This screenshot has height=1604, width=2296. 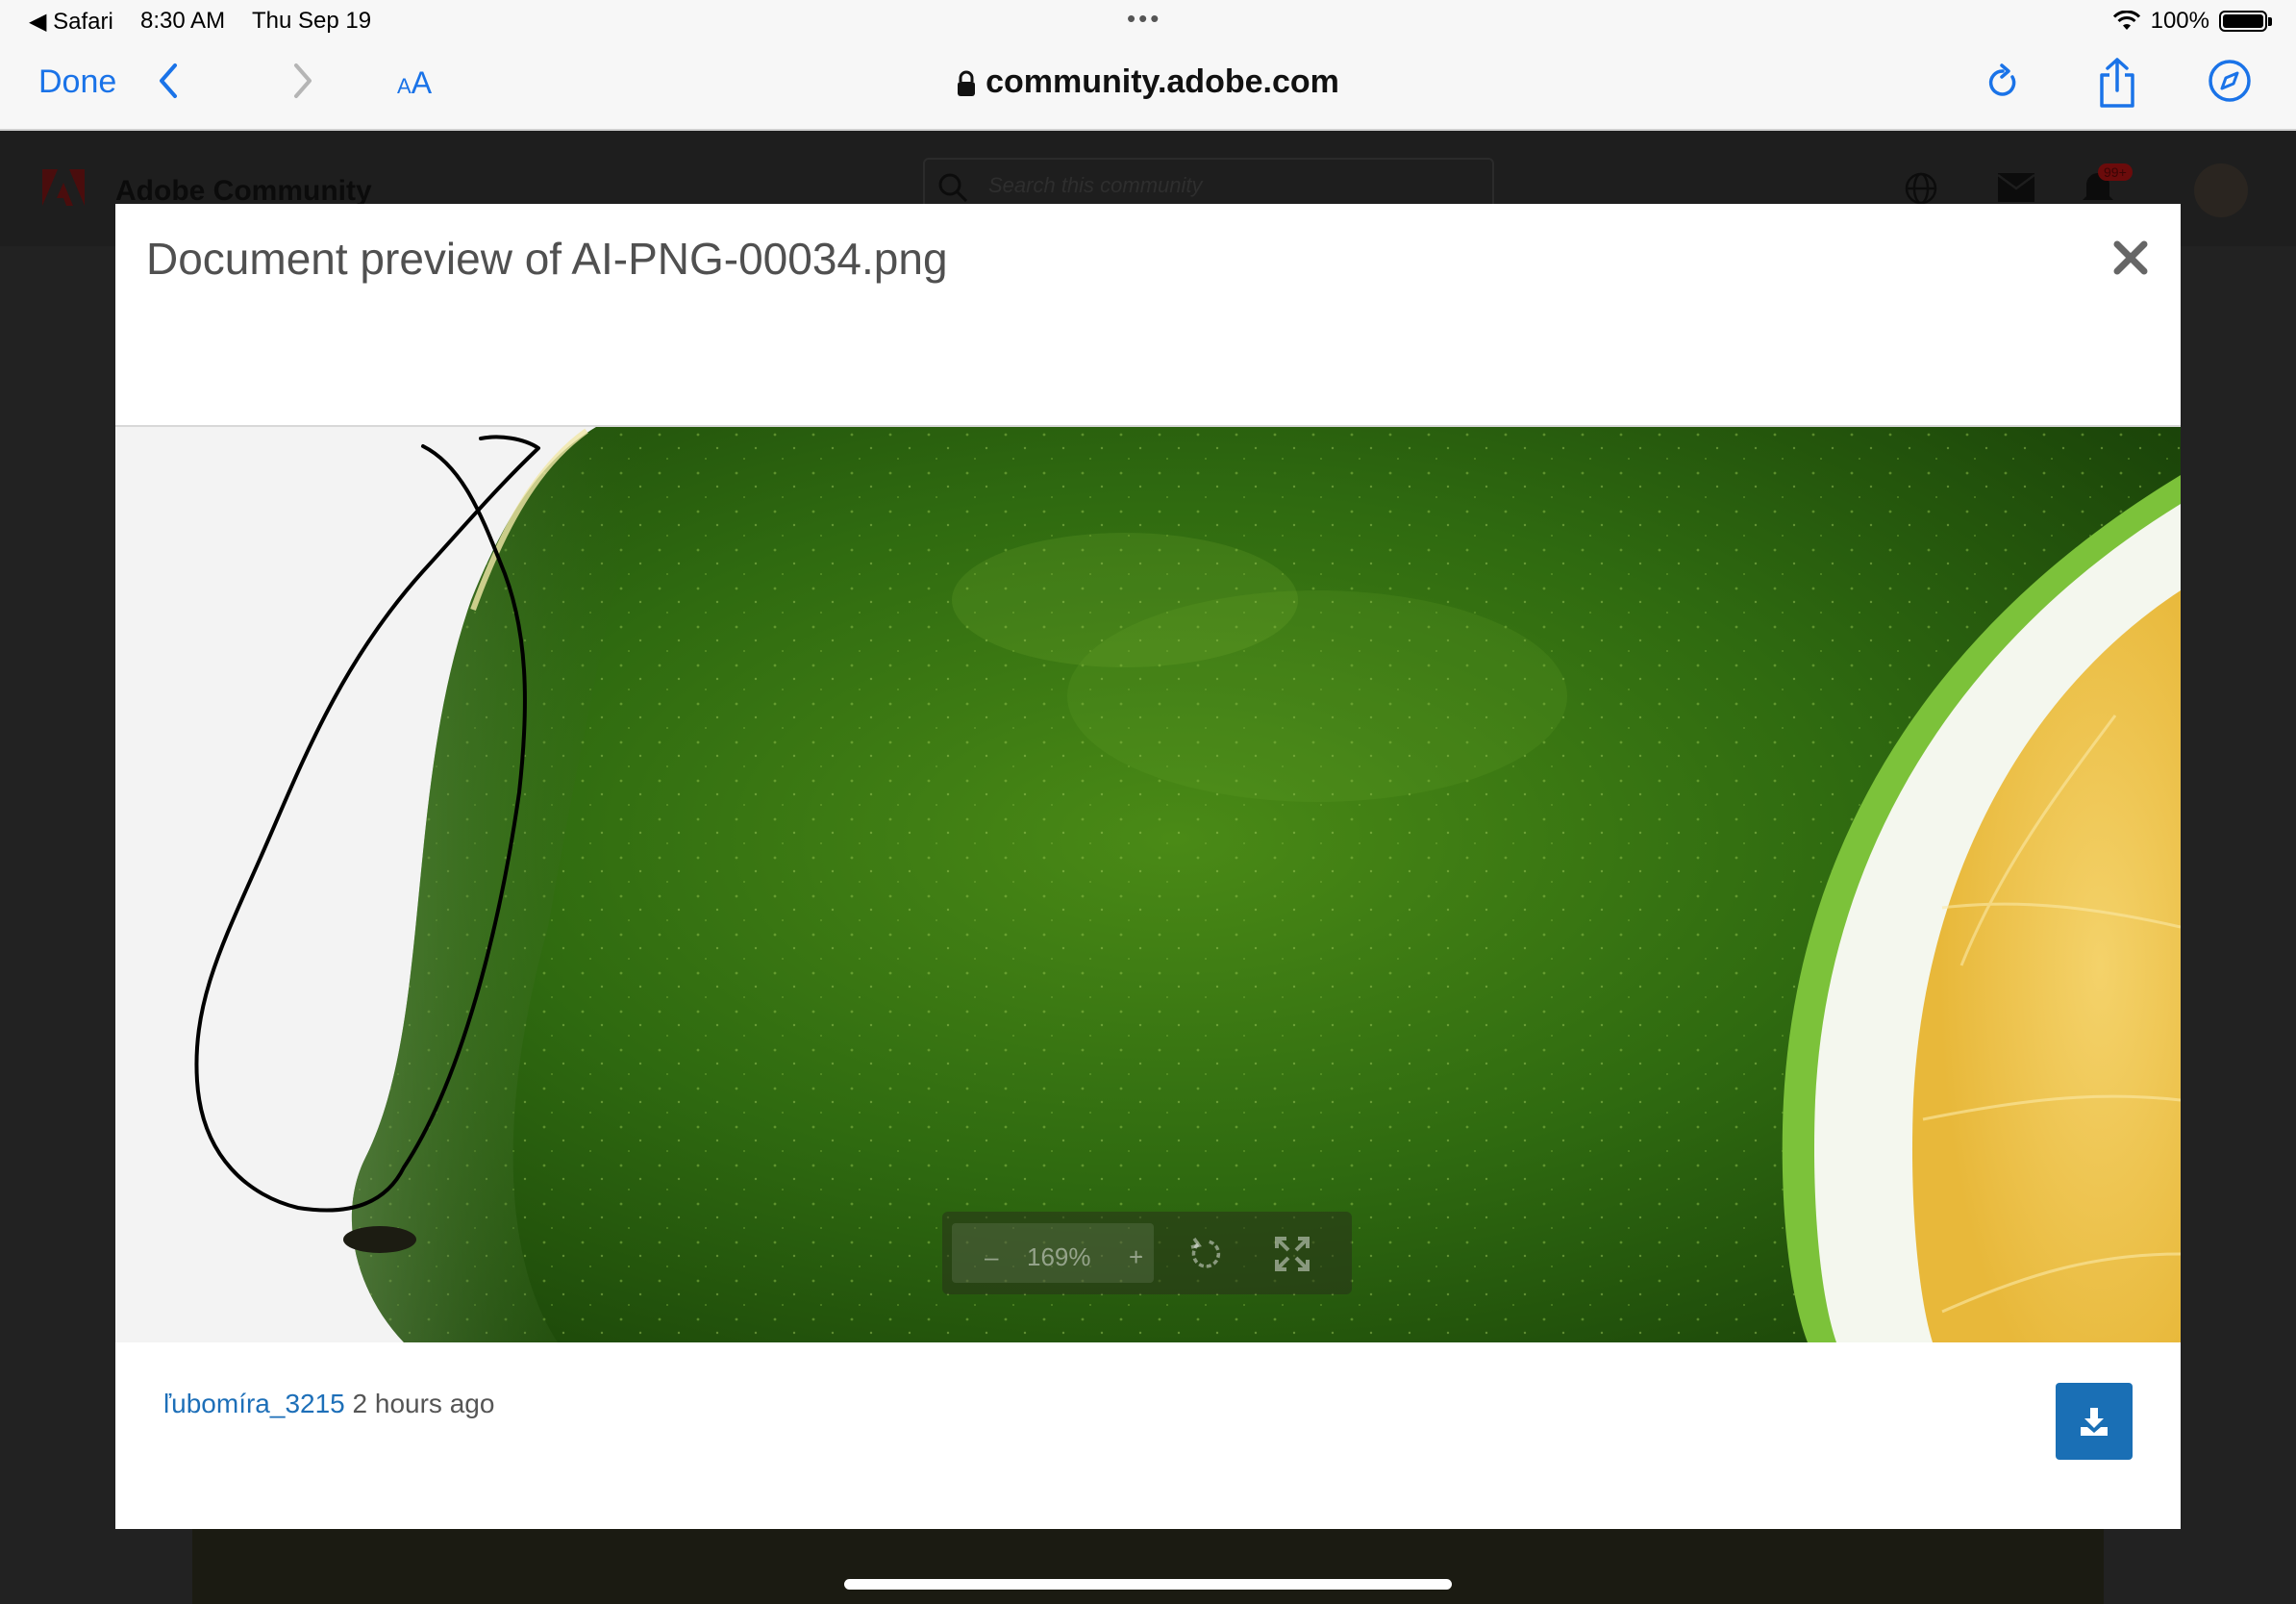 What do you see at coordinates (2117, 83) in the screenshot?
I see `share-icon` at bounding box center [2117, 83].